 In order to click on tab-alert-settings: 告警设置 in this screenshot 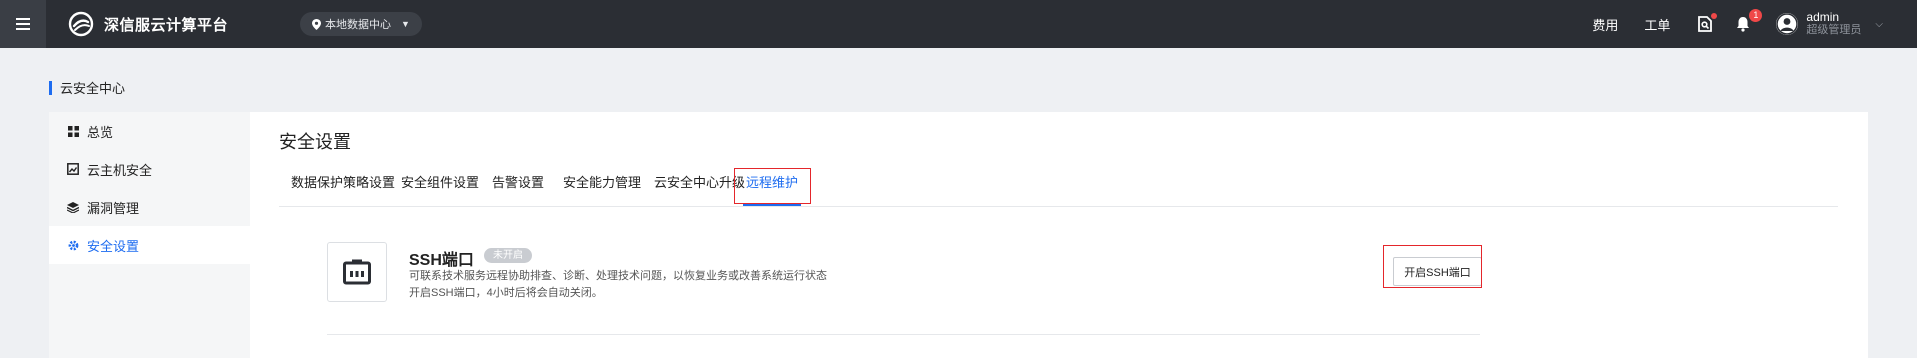, I will do `click(518, 188)`.